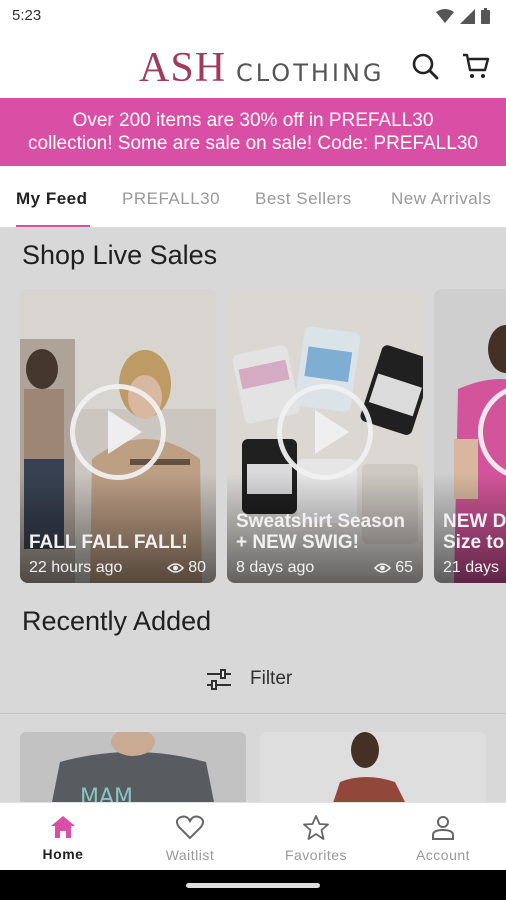  I want to click on live-sale-card: NEW D Size to 21 days, so click(470, 436).